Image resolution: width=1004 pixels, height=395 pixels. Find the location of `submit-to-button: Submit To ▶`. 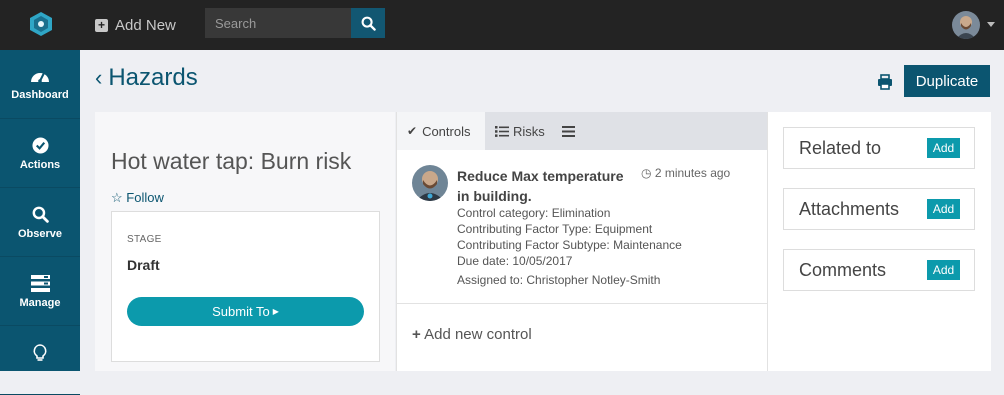

submit-to-button: Submit To ▶ is located at coordinates (245, 311).